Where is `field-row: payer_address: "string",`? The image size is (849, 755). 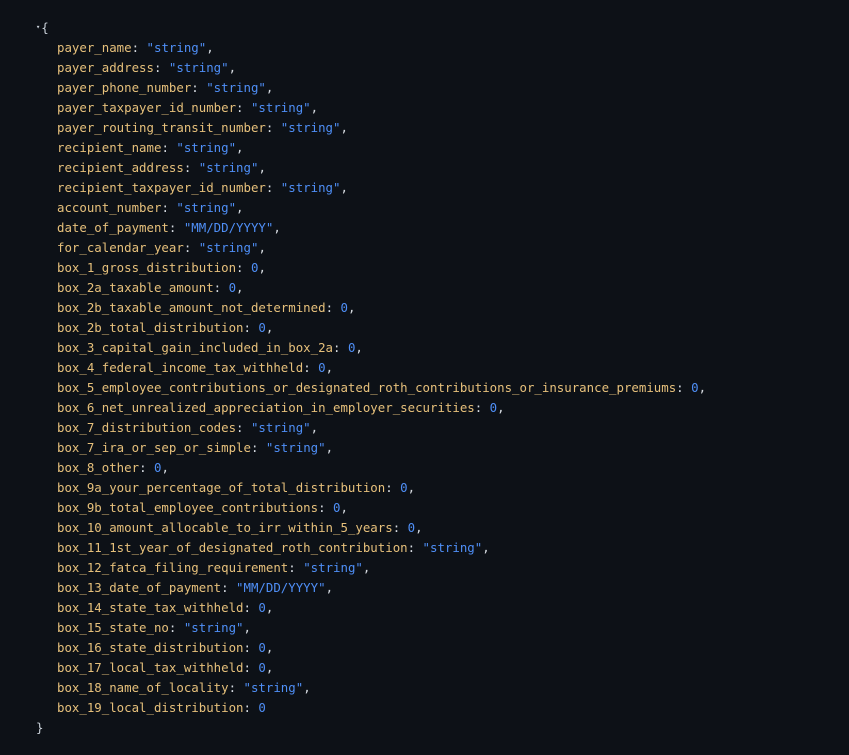
field-row: payer_address: "string", is located at coordinates (381, 68).